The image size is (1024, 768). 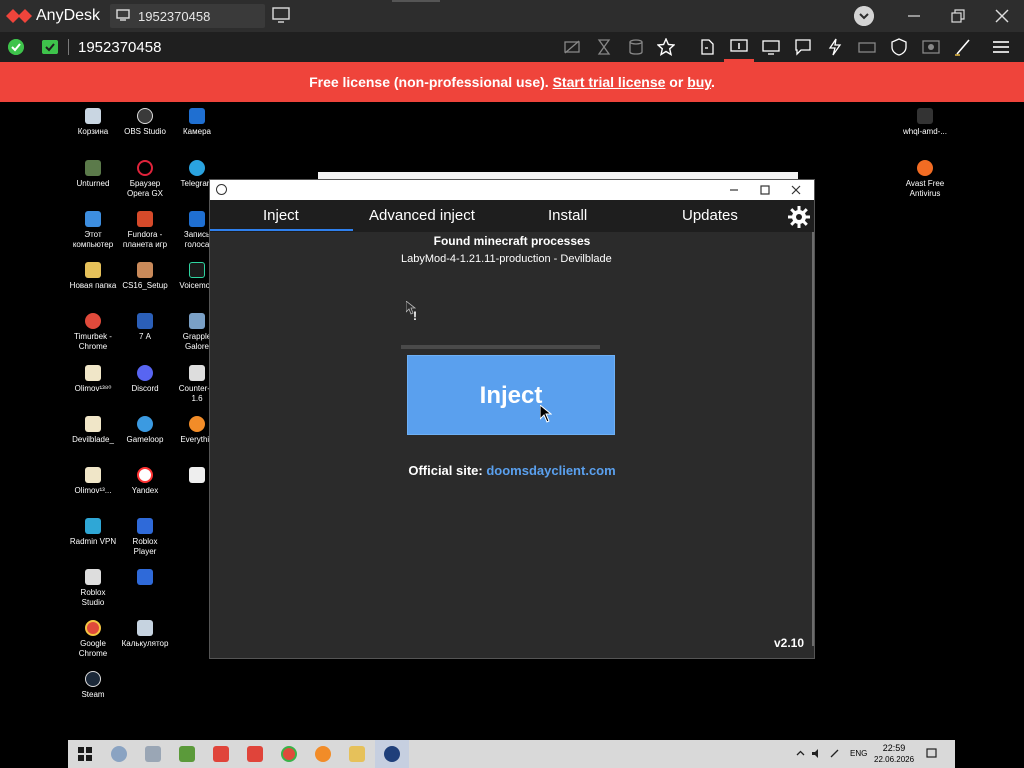 What do you see at coordinates (636, 47) in the screenshot?
I see `database-icon` at bounding box center [636, 47].